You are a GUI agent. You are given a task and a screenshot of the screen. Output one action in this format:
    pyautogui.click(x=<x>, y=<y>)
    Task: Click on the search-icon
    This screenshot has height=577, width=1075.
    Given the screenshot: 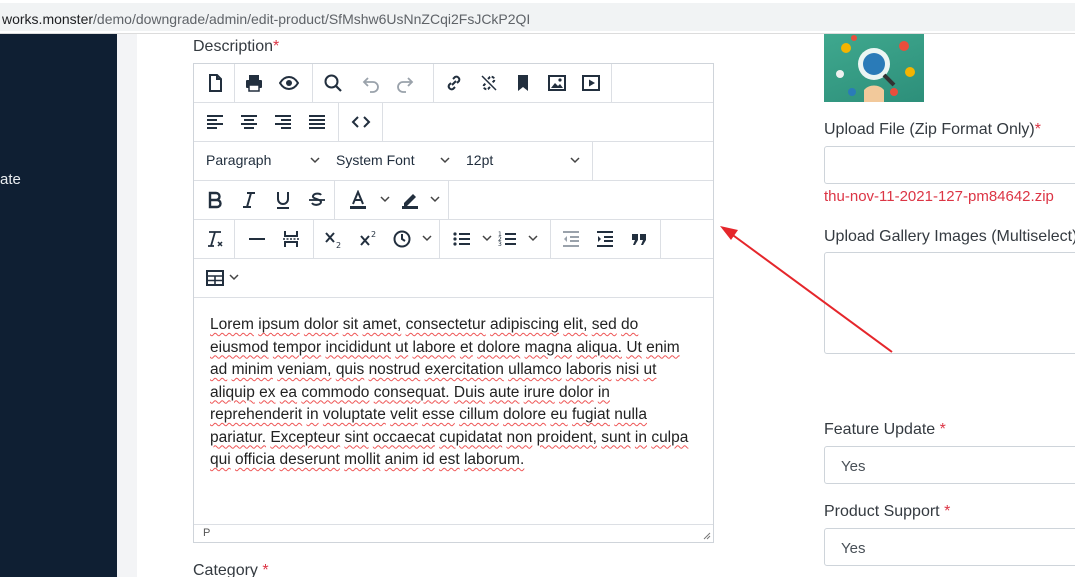 What is the action you would take?
    pyautogui.click(x=333, y=83)
    